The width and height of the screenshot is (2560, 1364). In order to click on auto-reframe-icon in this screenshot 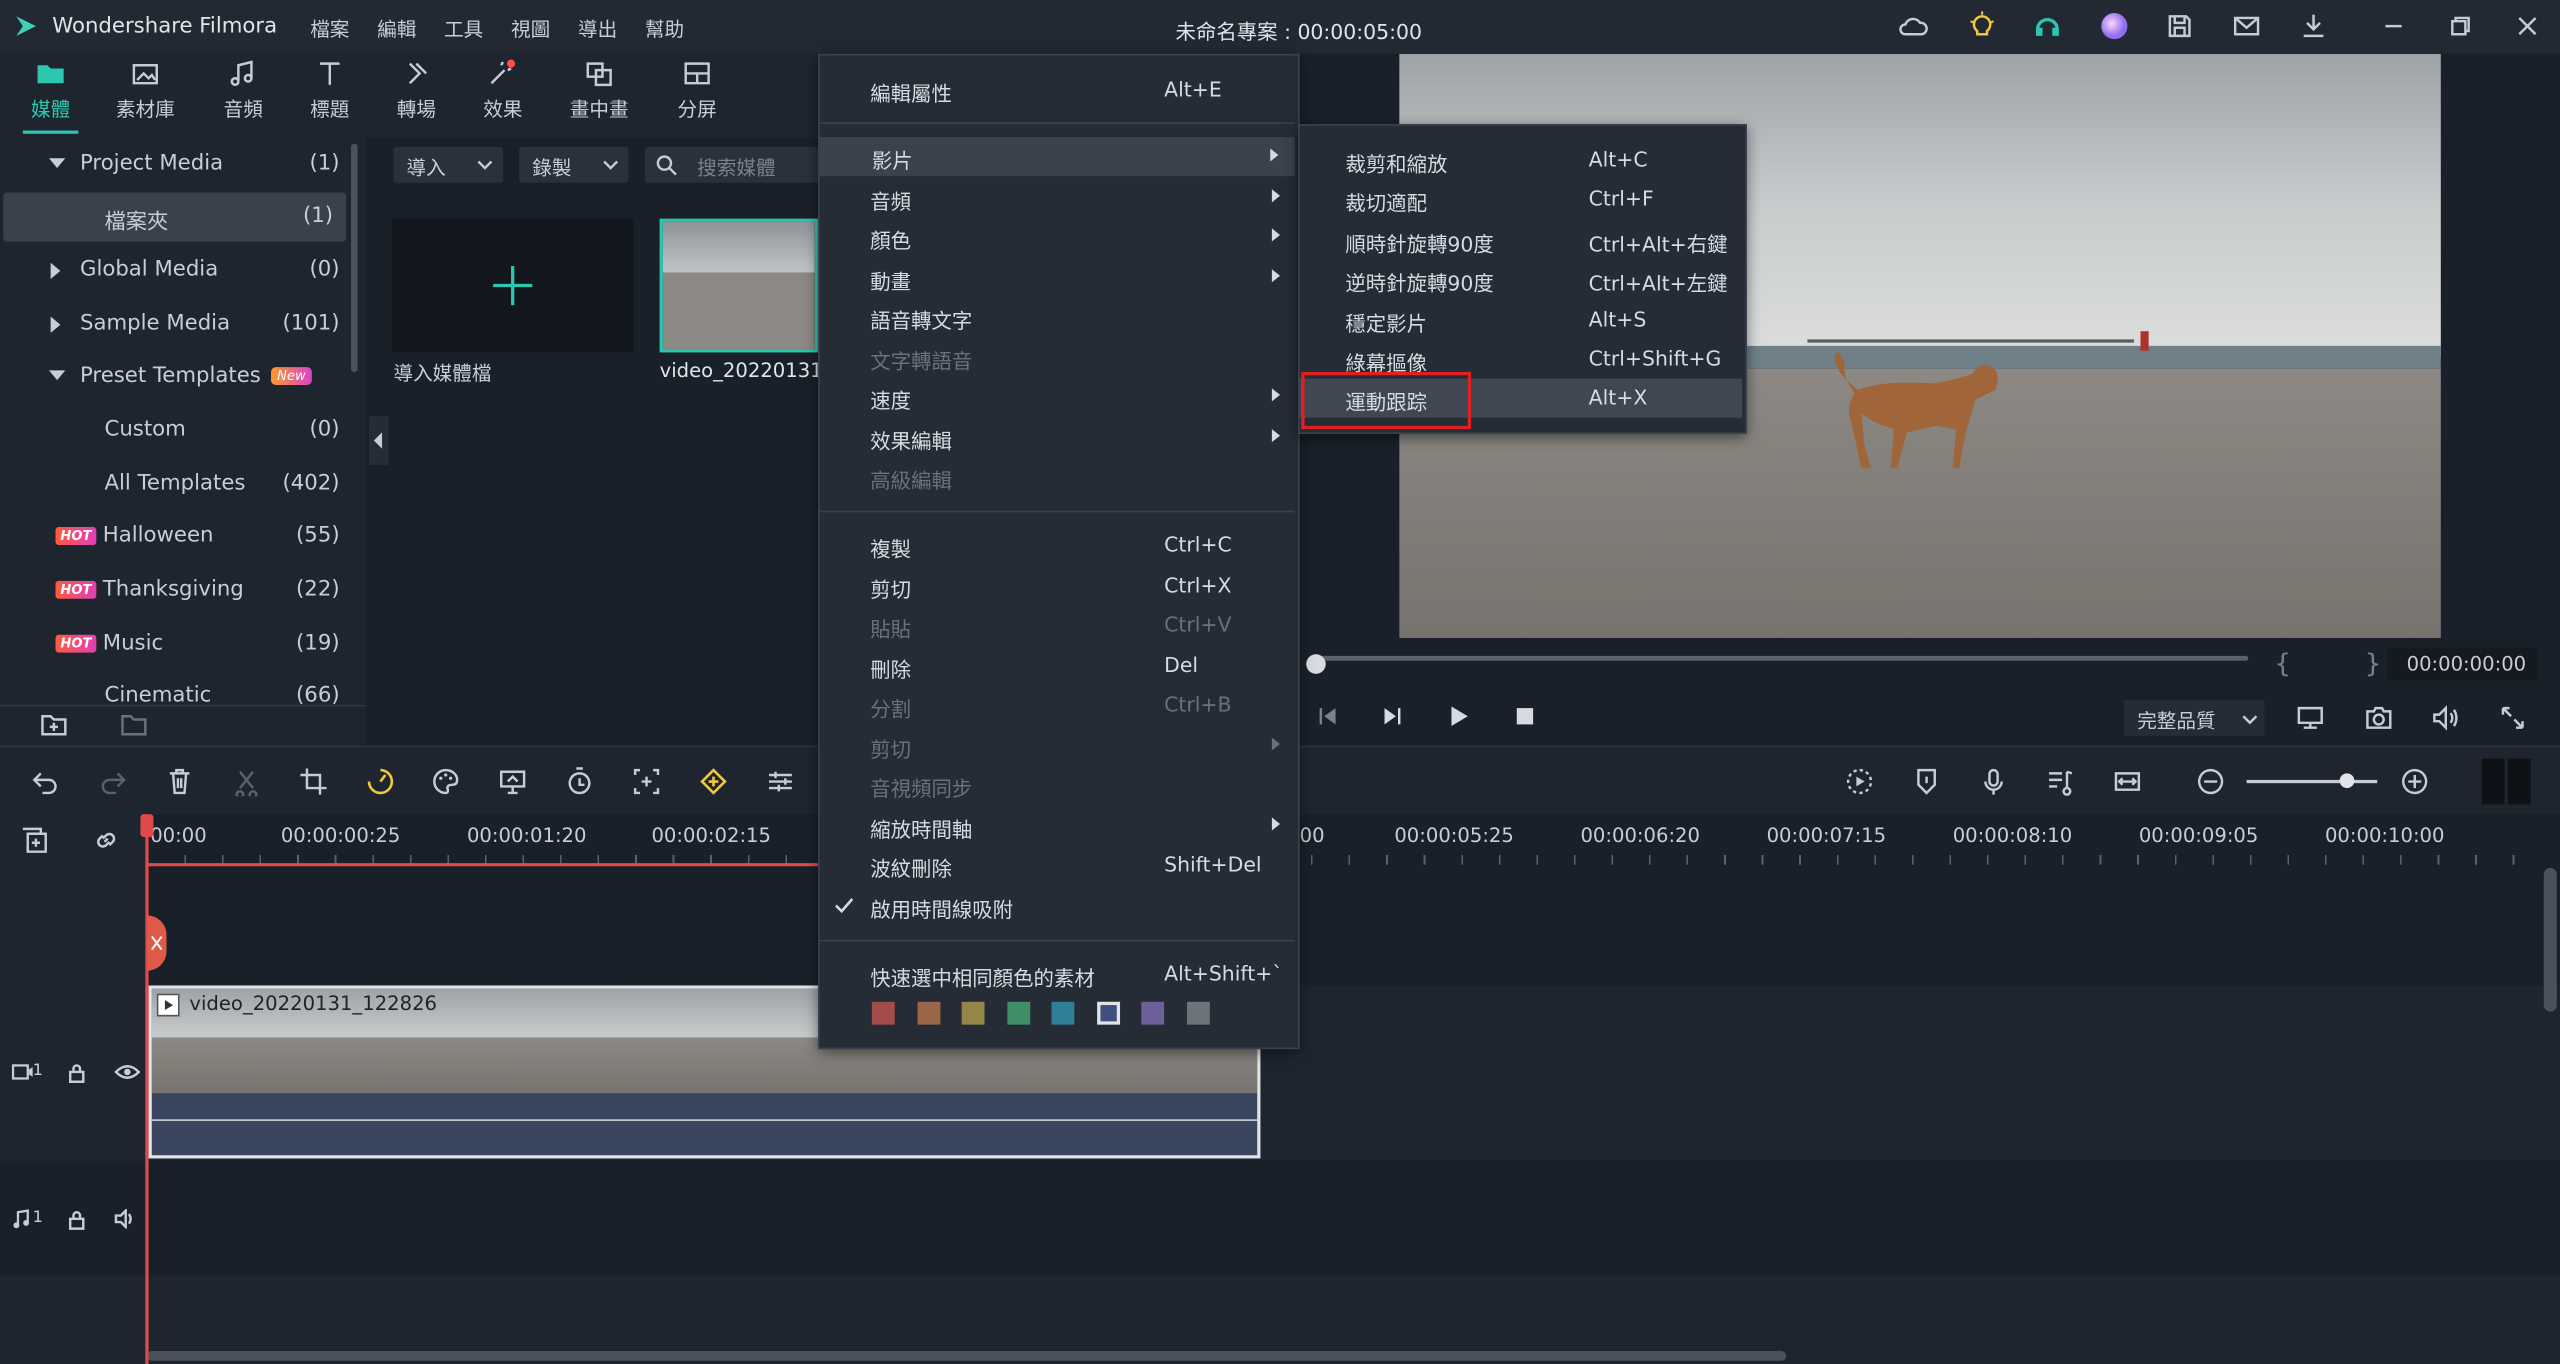, I will do `click(646, 781)`.